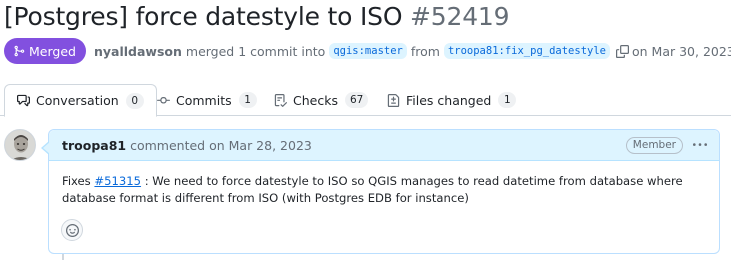 Image resolution: width=731 pixels, height=260 pixels. I want to click on tab-label: Files changed, so click(449, 100).